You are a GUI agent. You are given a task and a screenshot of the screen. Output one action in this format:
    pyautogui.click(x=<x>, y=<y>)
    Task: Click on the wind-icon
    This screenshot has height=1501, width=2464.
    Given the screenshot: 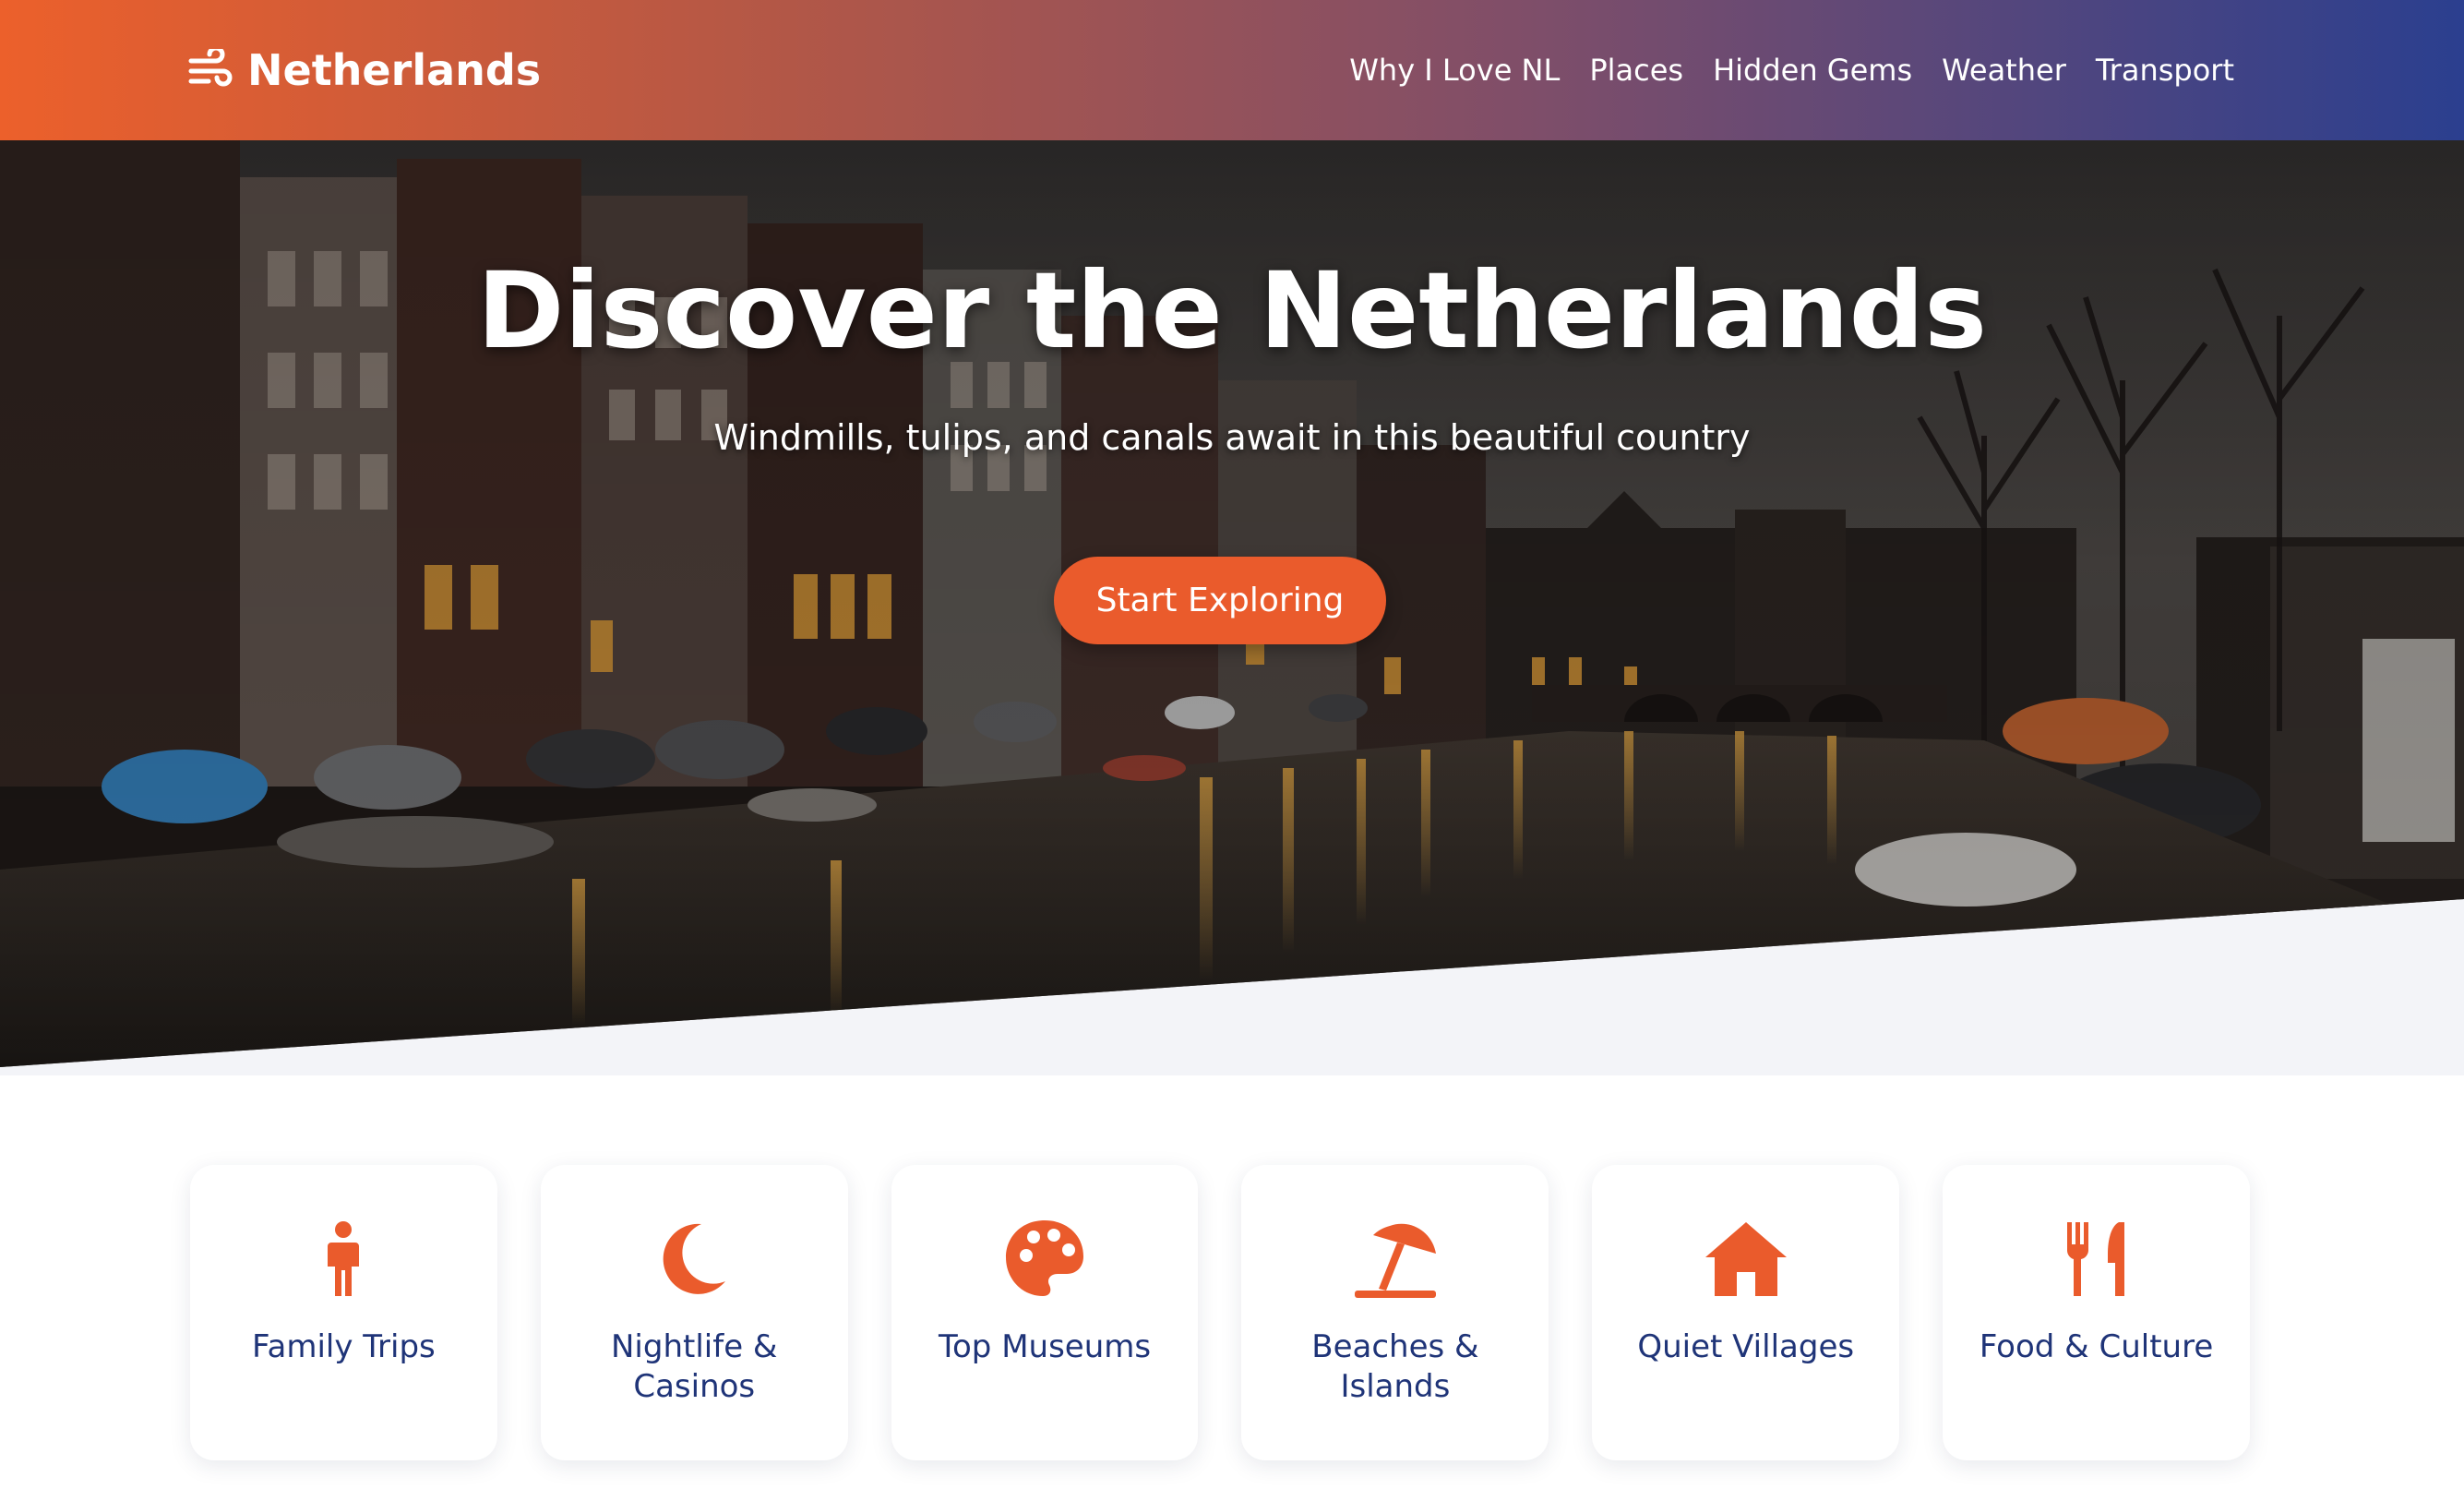 What is the action you would take?
    pyautogui.click(x=210, y=68)
    